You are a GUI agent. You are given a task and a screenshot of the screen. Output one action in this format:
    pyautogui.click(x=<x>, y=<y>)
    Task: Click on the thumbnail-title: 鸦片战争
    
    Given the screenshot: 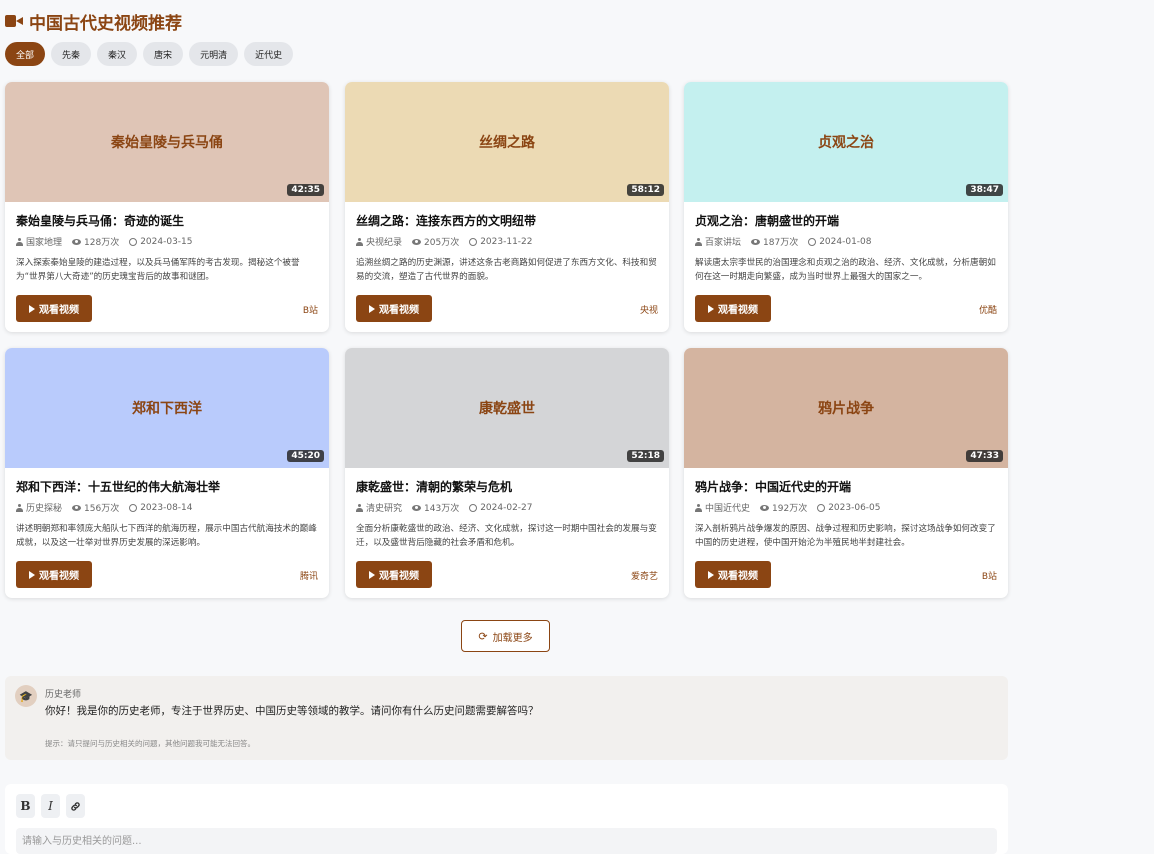 What is the action you would take?
    pyautogui.click(x=846, y=409)
    